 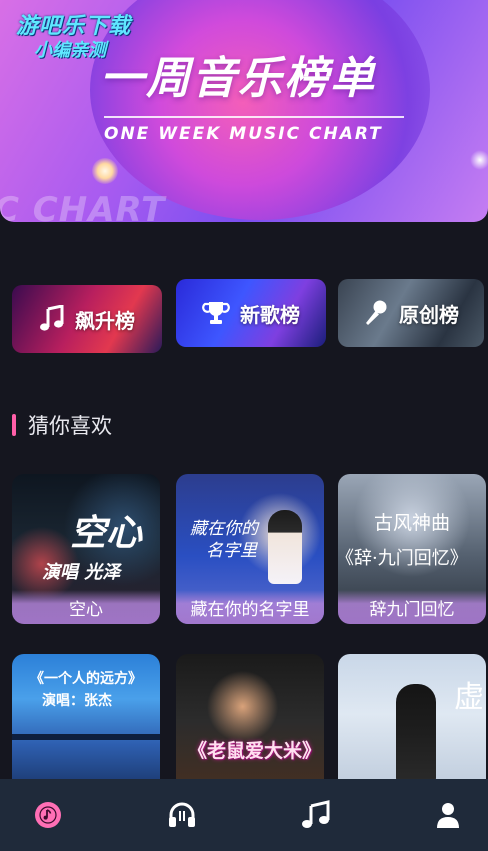 What do you see at coordinates (250, 607) in the screenshot?
I see `song-title: 藏在你的名字里` at bounding box center [250, 607].